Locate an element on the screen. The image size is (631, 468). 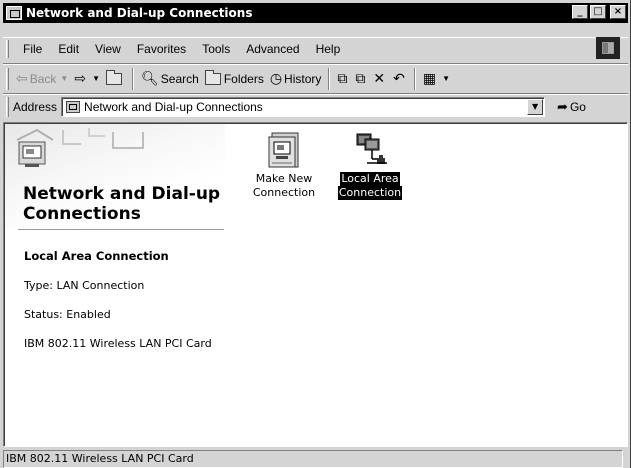
make-new-connection-label: Make New Connection is located at coordinates (284, 185).